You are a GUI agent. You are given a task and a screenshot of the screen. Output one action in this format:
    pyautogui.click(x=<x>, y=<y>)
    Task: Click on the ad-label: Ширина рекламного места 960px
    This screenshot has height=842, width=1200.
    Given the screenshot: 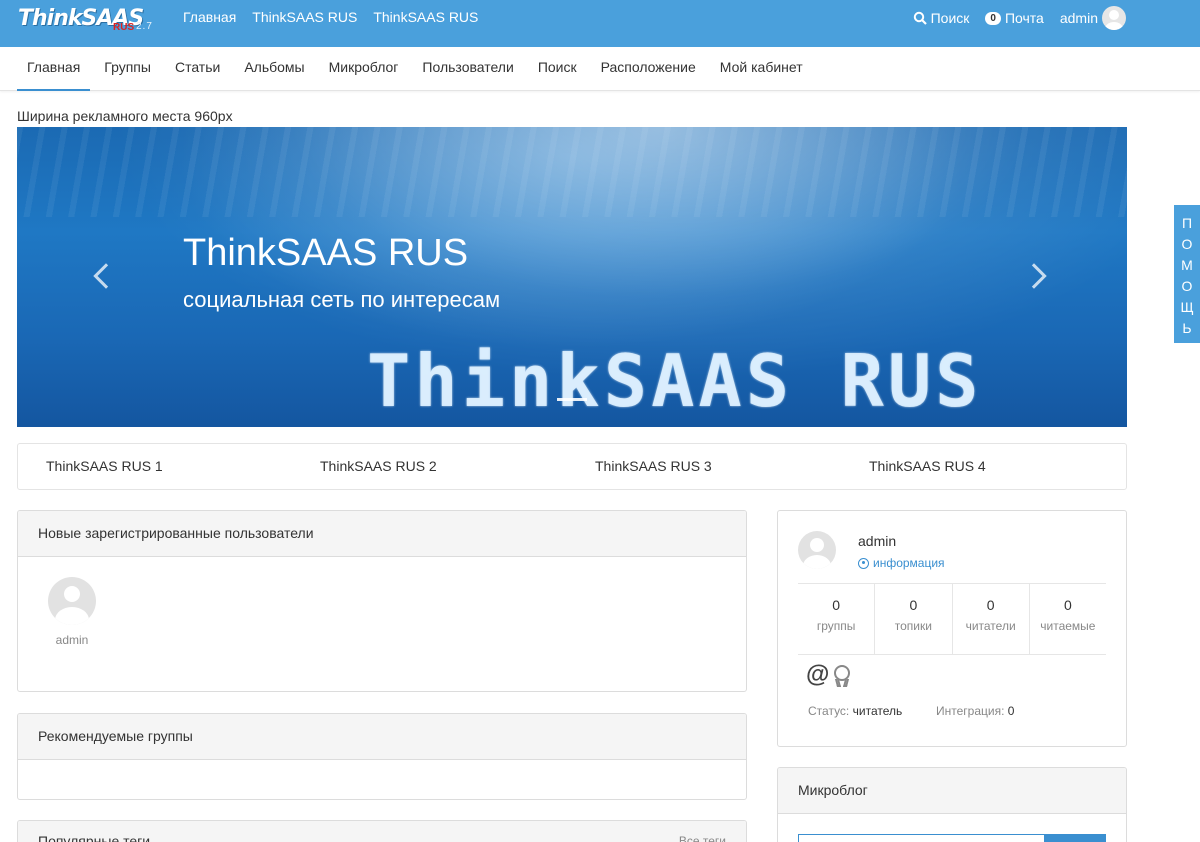 What is the action you would take?
    pyautogui.click(x=125, y=116)
    